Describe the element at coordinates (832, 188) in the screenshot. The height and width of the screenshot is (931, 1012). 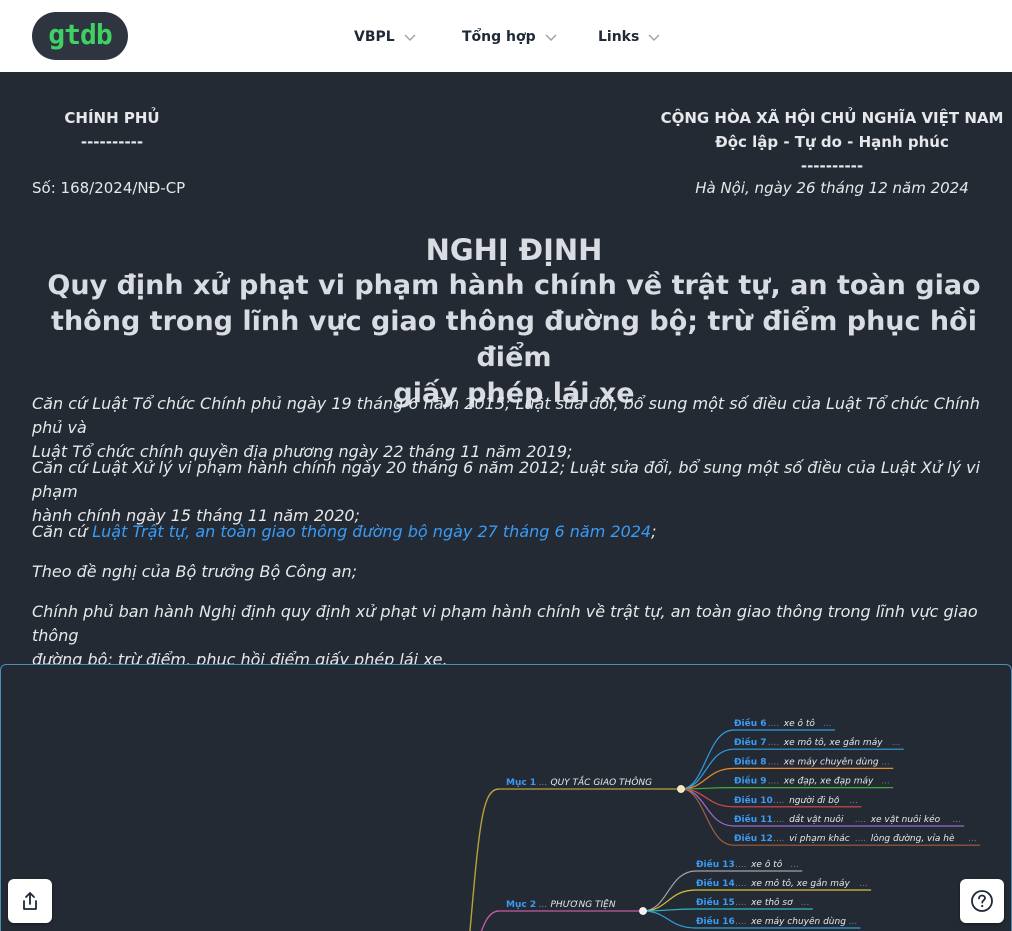
I see `document-date: Hà Nội, ngày 26 tháng 12 năm 2024` at that location.